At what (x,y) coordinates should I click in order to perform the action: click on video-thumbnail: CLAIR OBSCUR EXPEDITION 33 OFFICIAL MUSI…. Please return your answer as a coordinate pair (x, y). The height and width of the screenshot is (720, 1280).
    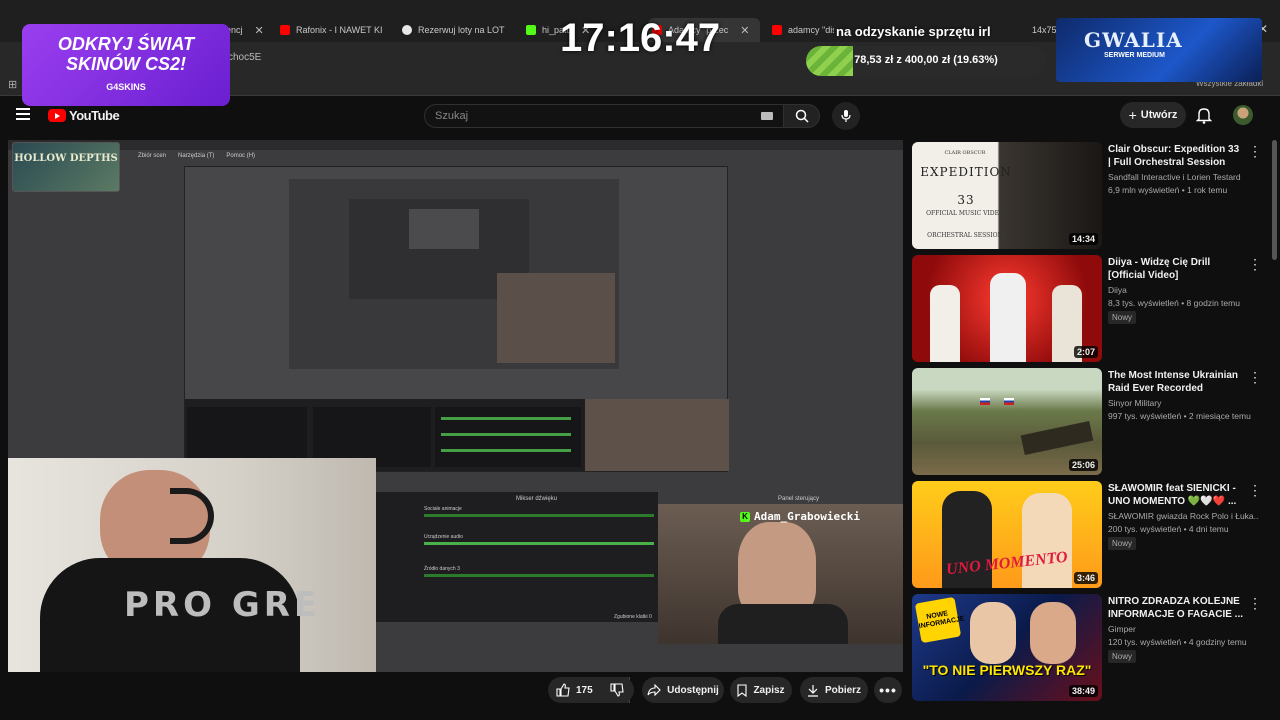
    Looking at the image, I should click on (1007, 195).